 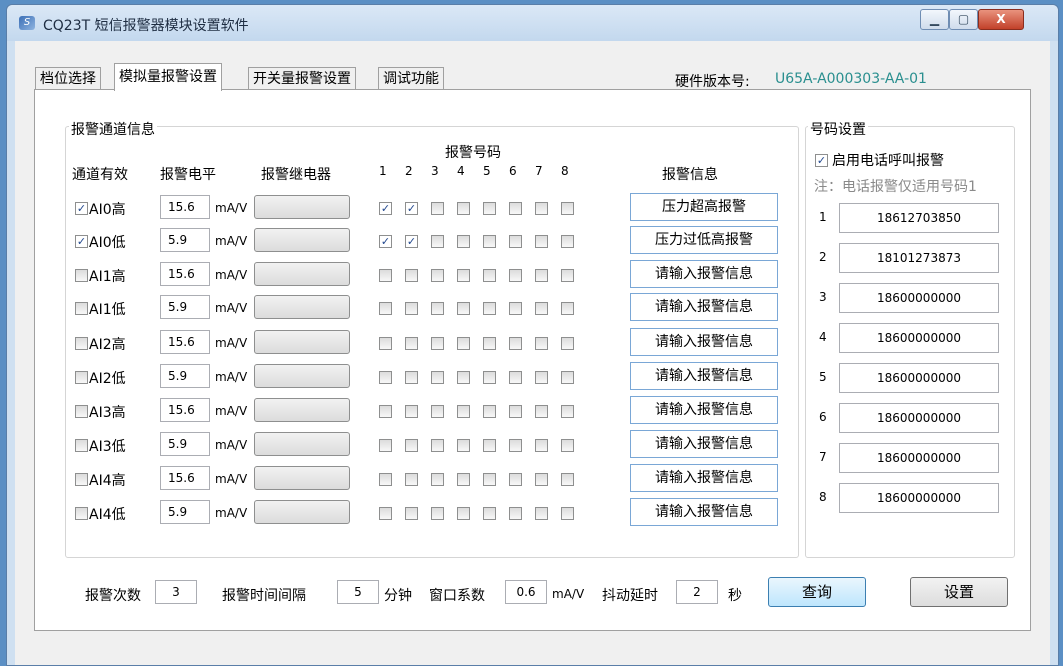 What do you see at coordinates (697, 592) in the screenshot?
I see `debounce-input: 2` at bounding box center [697, 592].